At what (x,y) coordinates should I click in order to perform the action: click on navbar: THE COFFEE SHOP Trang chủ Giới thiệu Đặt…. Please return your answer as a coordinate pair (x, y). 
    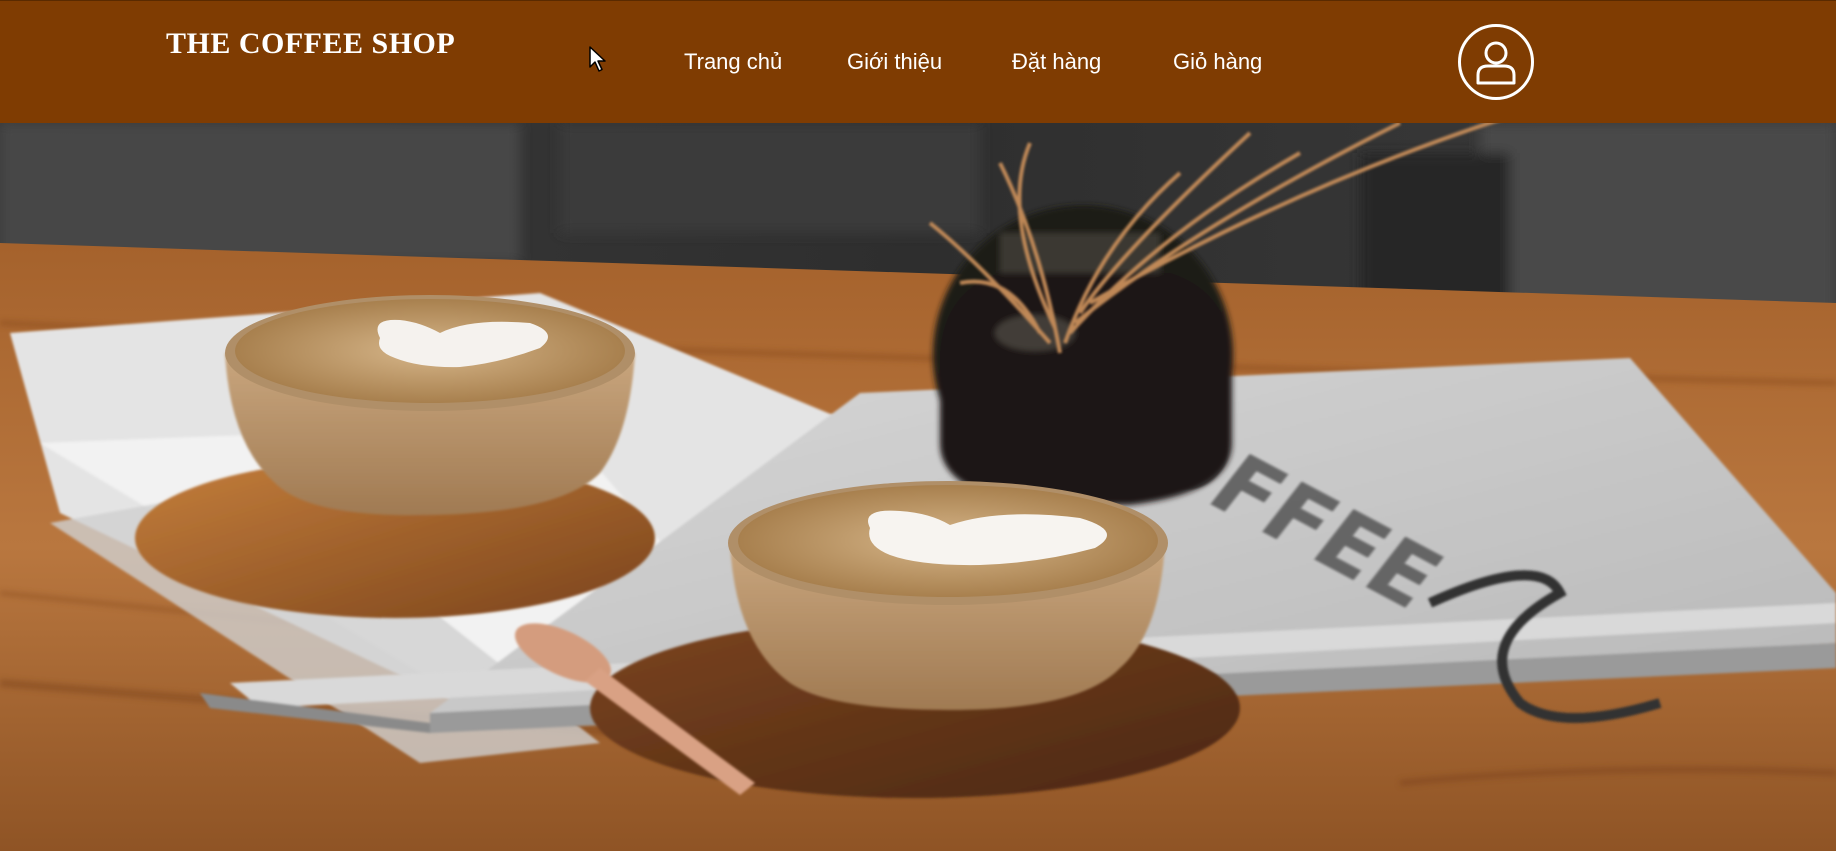
    Looking at the image, I should click on (918, 61).